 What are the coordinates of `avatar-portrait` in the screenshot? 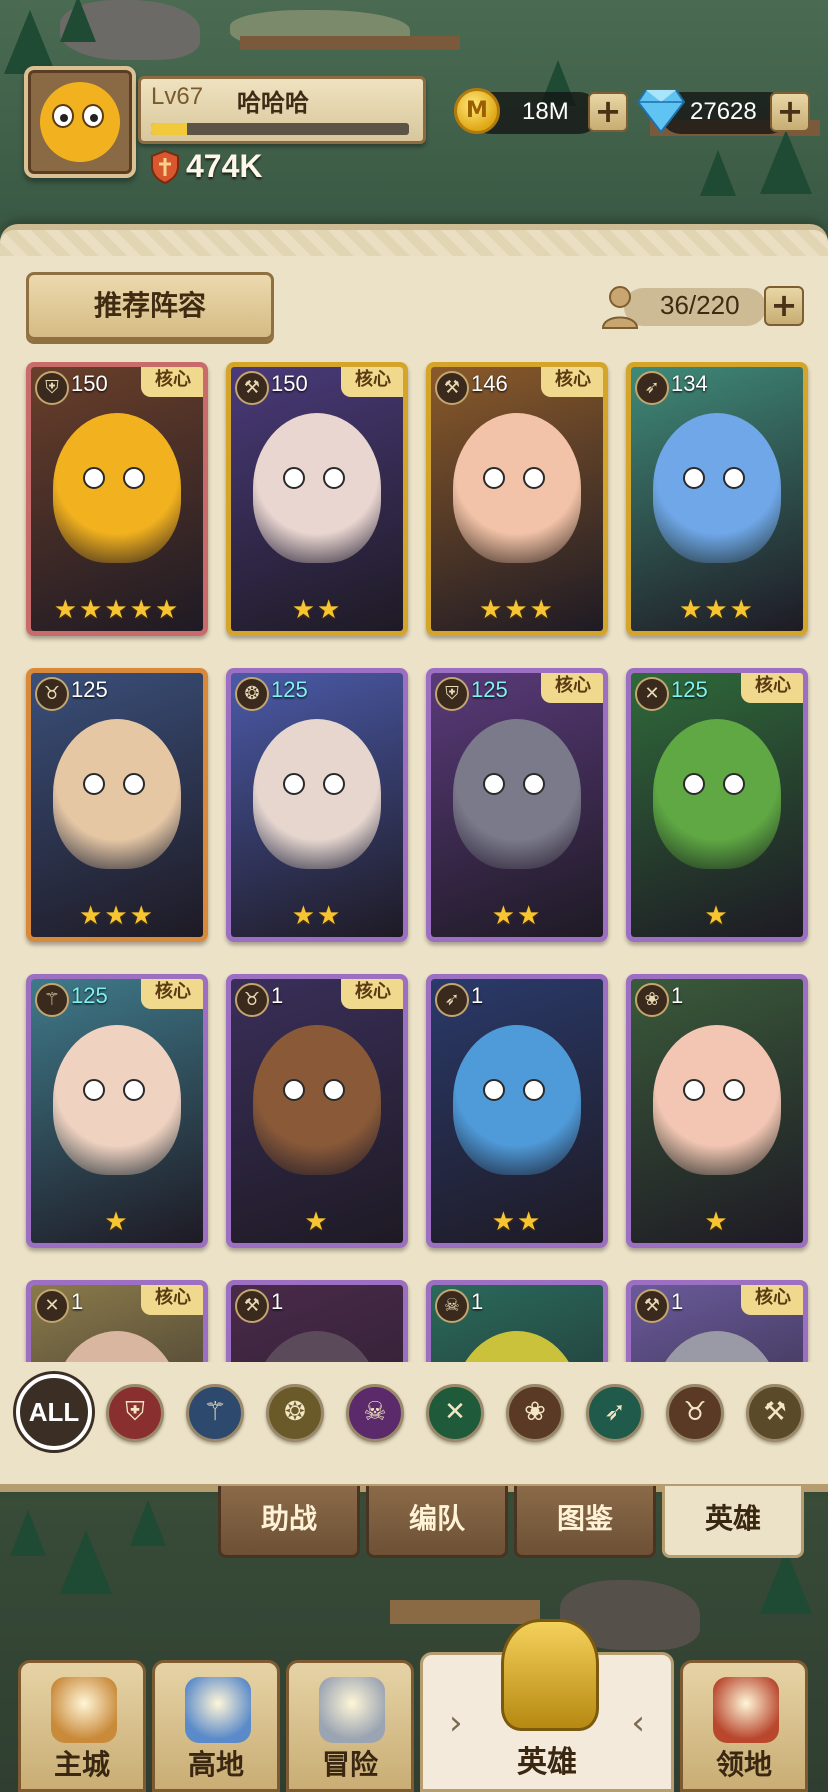 It's located at (80, 122).